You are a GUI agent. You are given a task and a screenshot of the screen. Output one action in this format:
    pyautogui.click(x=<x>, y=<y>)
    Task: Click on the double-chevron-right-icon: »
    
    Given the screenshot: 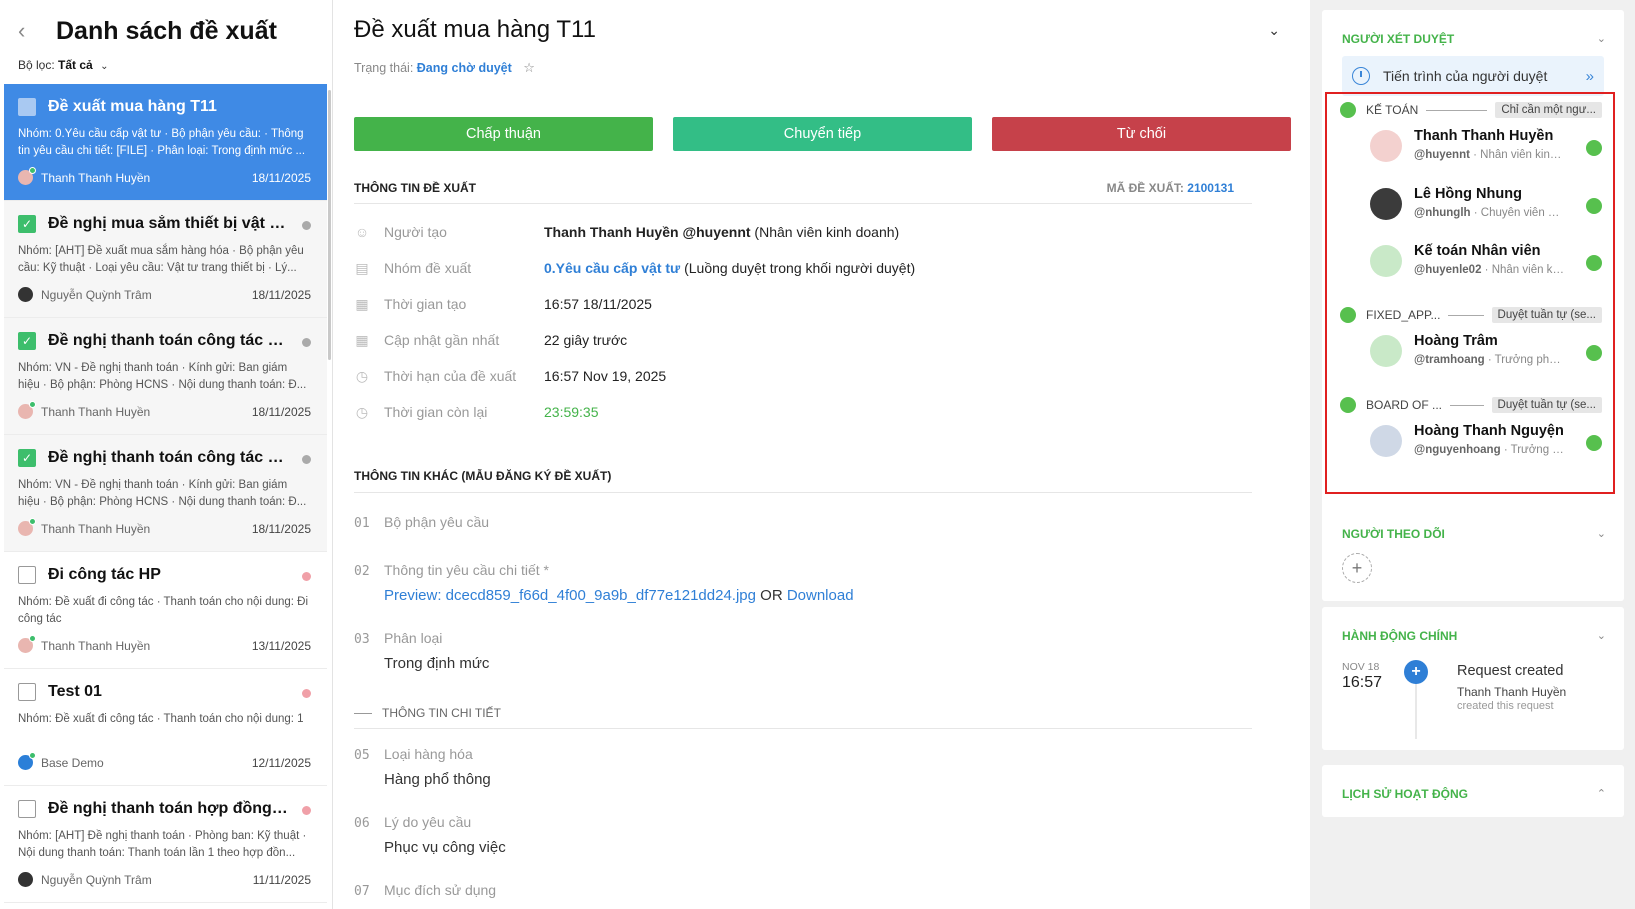 What is the action you would take?
    pyautogui.click(x=1589, y=76)
    